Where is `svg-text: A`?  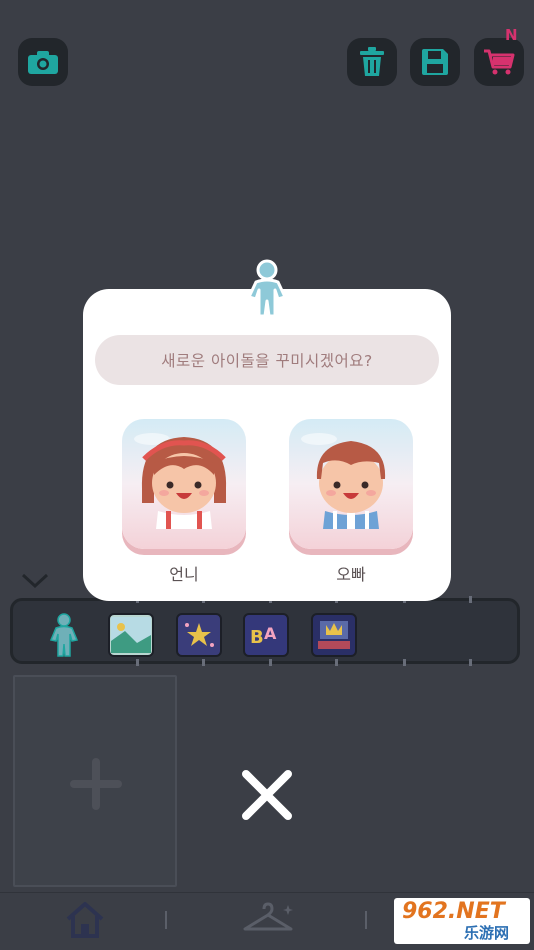
svg-text: A is located at coordinates (270, 633).